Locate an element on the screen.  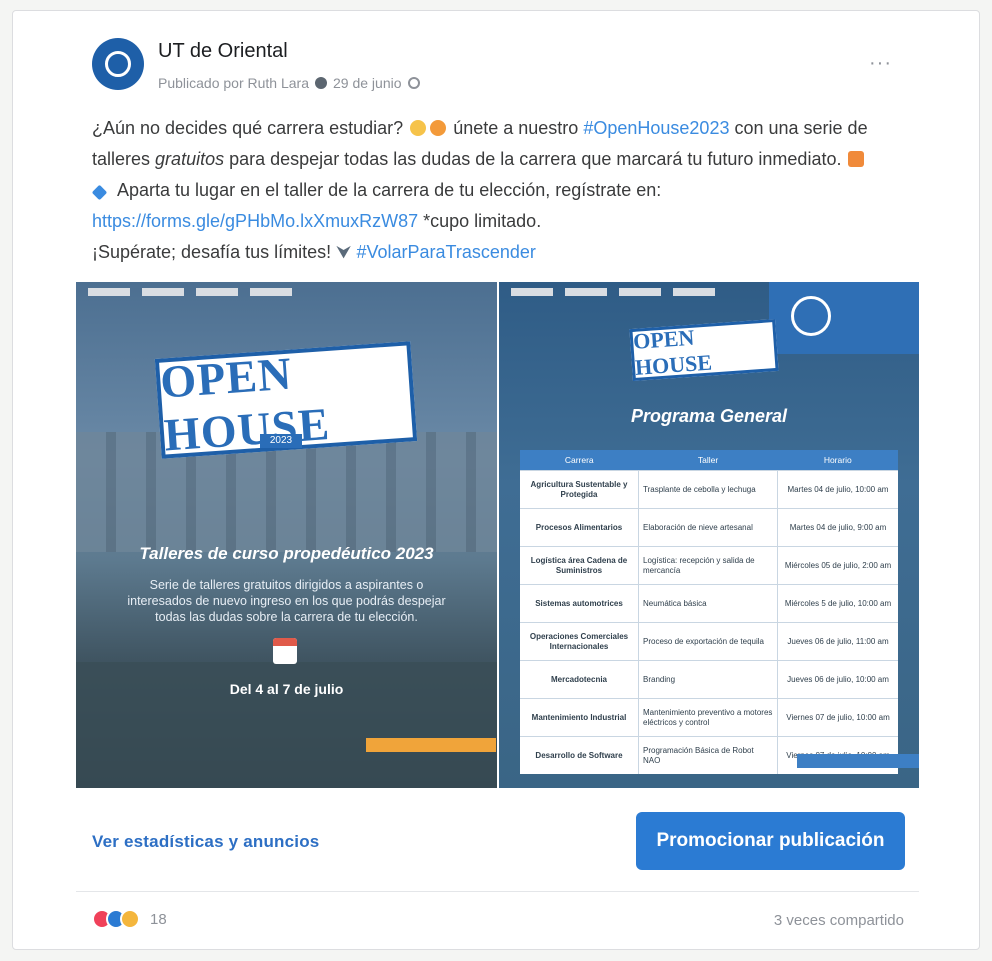
cell-workshop: Neumática básica is located at coordinates (708, 603).